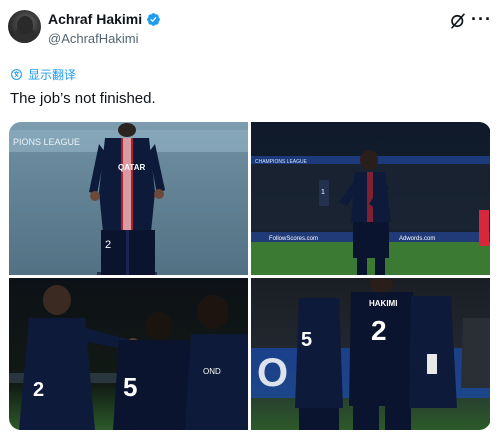 The image size is (500, 440). What do you see at coordinates (46, 142) in the screenshot?
I see `photo-1-banner: PIONS LEAGUE` at bounding box center [46, 142].